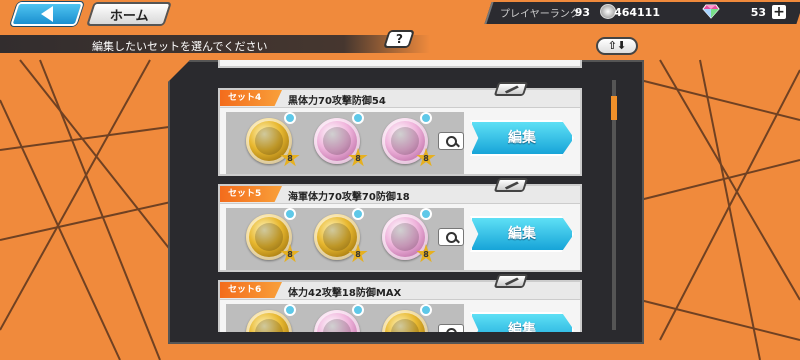  Describe the element at coordinates (400, 303) in the screenshot. I see `set-card: セット6 体力42攻撃18防御MAX 8 8 8 編集` at that location.